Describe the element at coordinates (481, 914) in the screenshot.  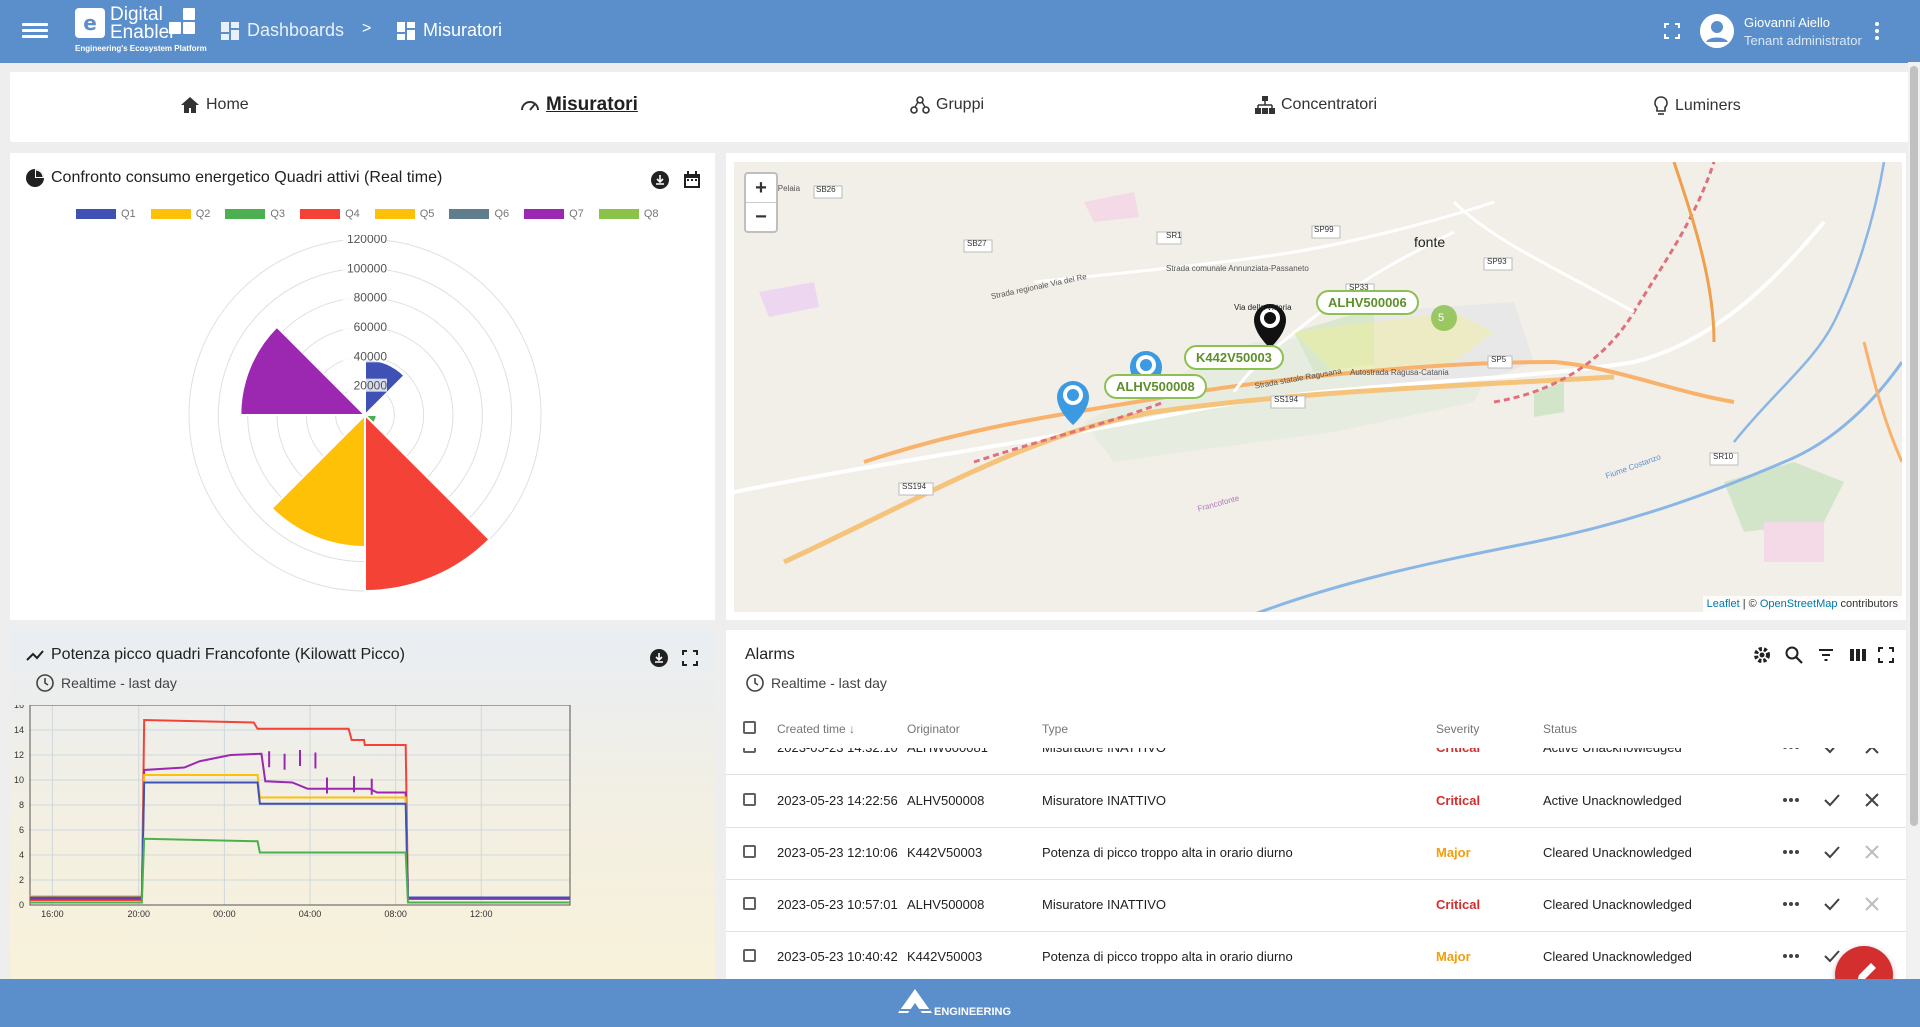
I see `x-tick-label: 12:00` at that location.